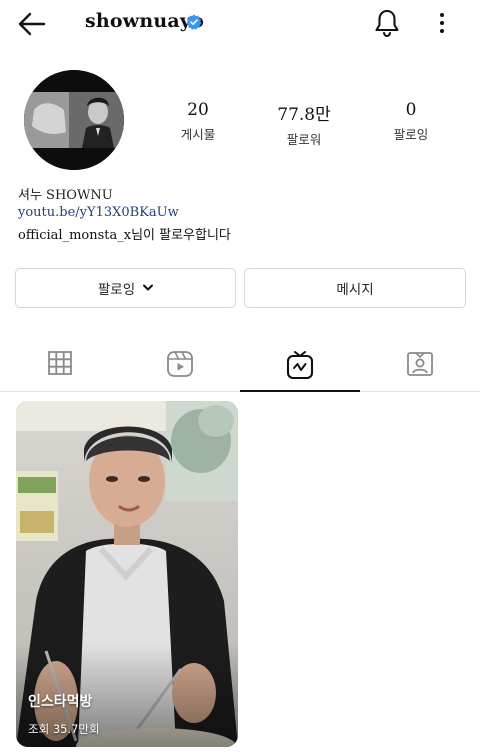  I want to click on more-vertical-icon, so click(442, 23).